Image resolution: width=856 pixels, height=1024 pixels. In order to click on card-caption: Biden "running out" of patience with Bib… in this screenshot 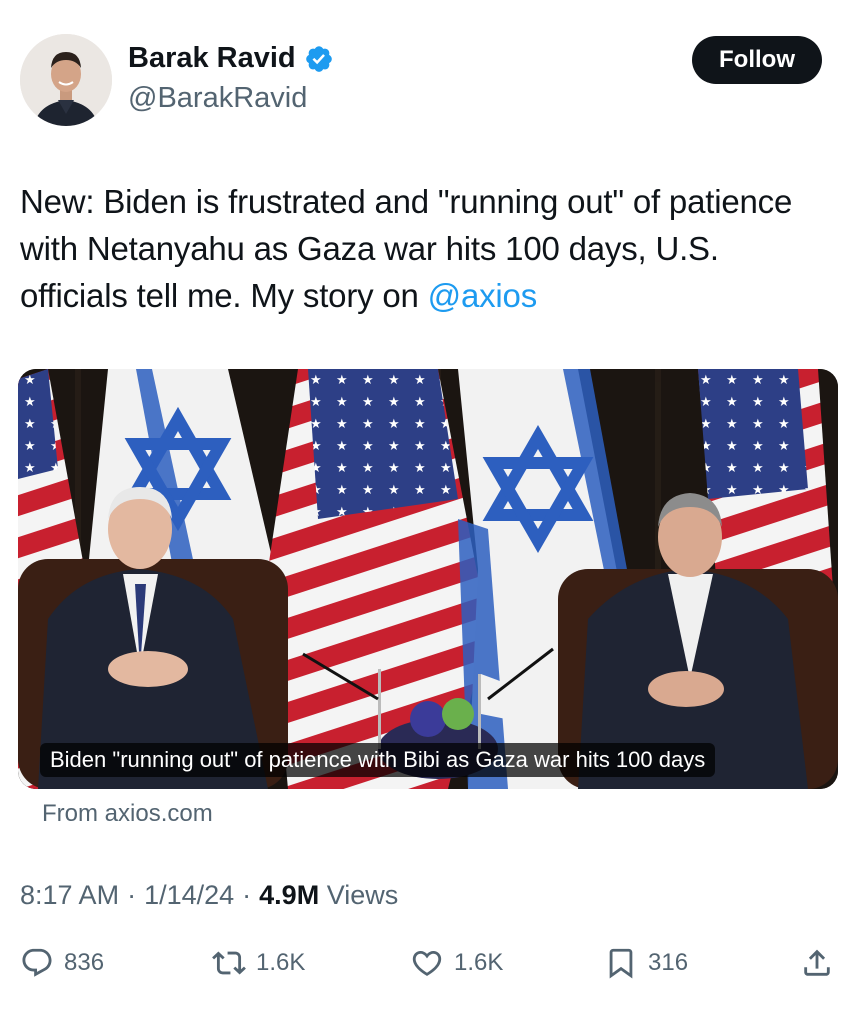, I will do `click(378, 760)`.